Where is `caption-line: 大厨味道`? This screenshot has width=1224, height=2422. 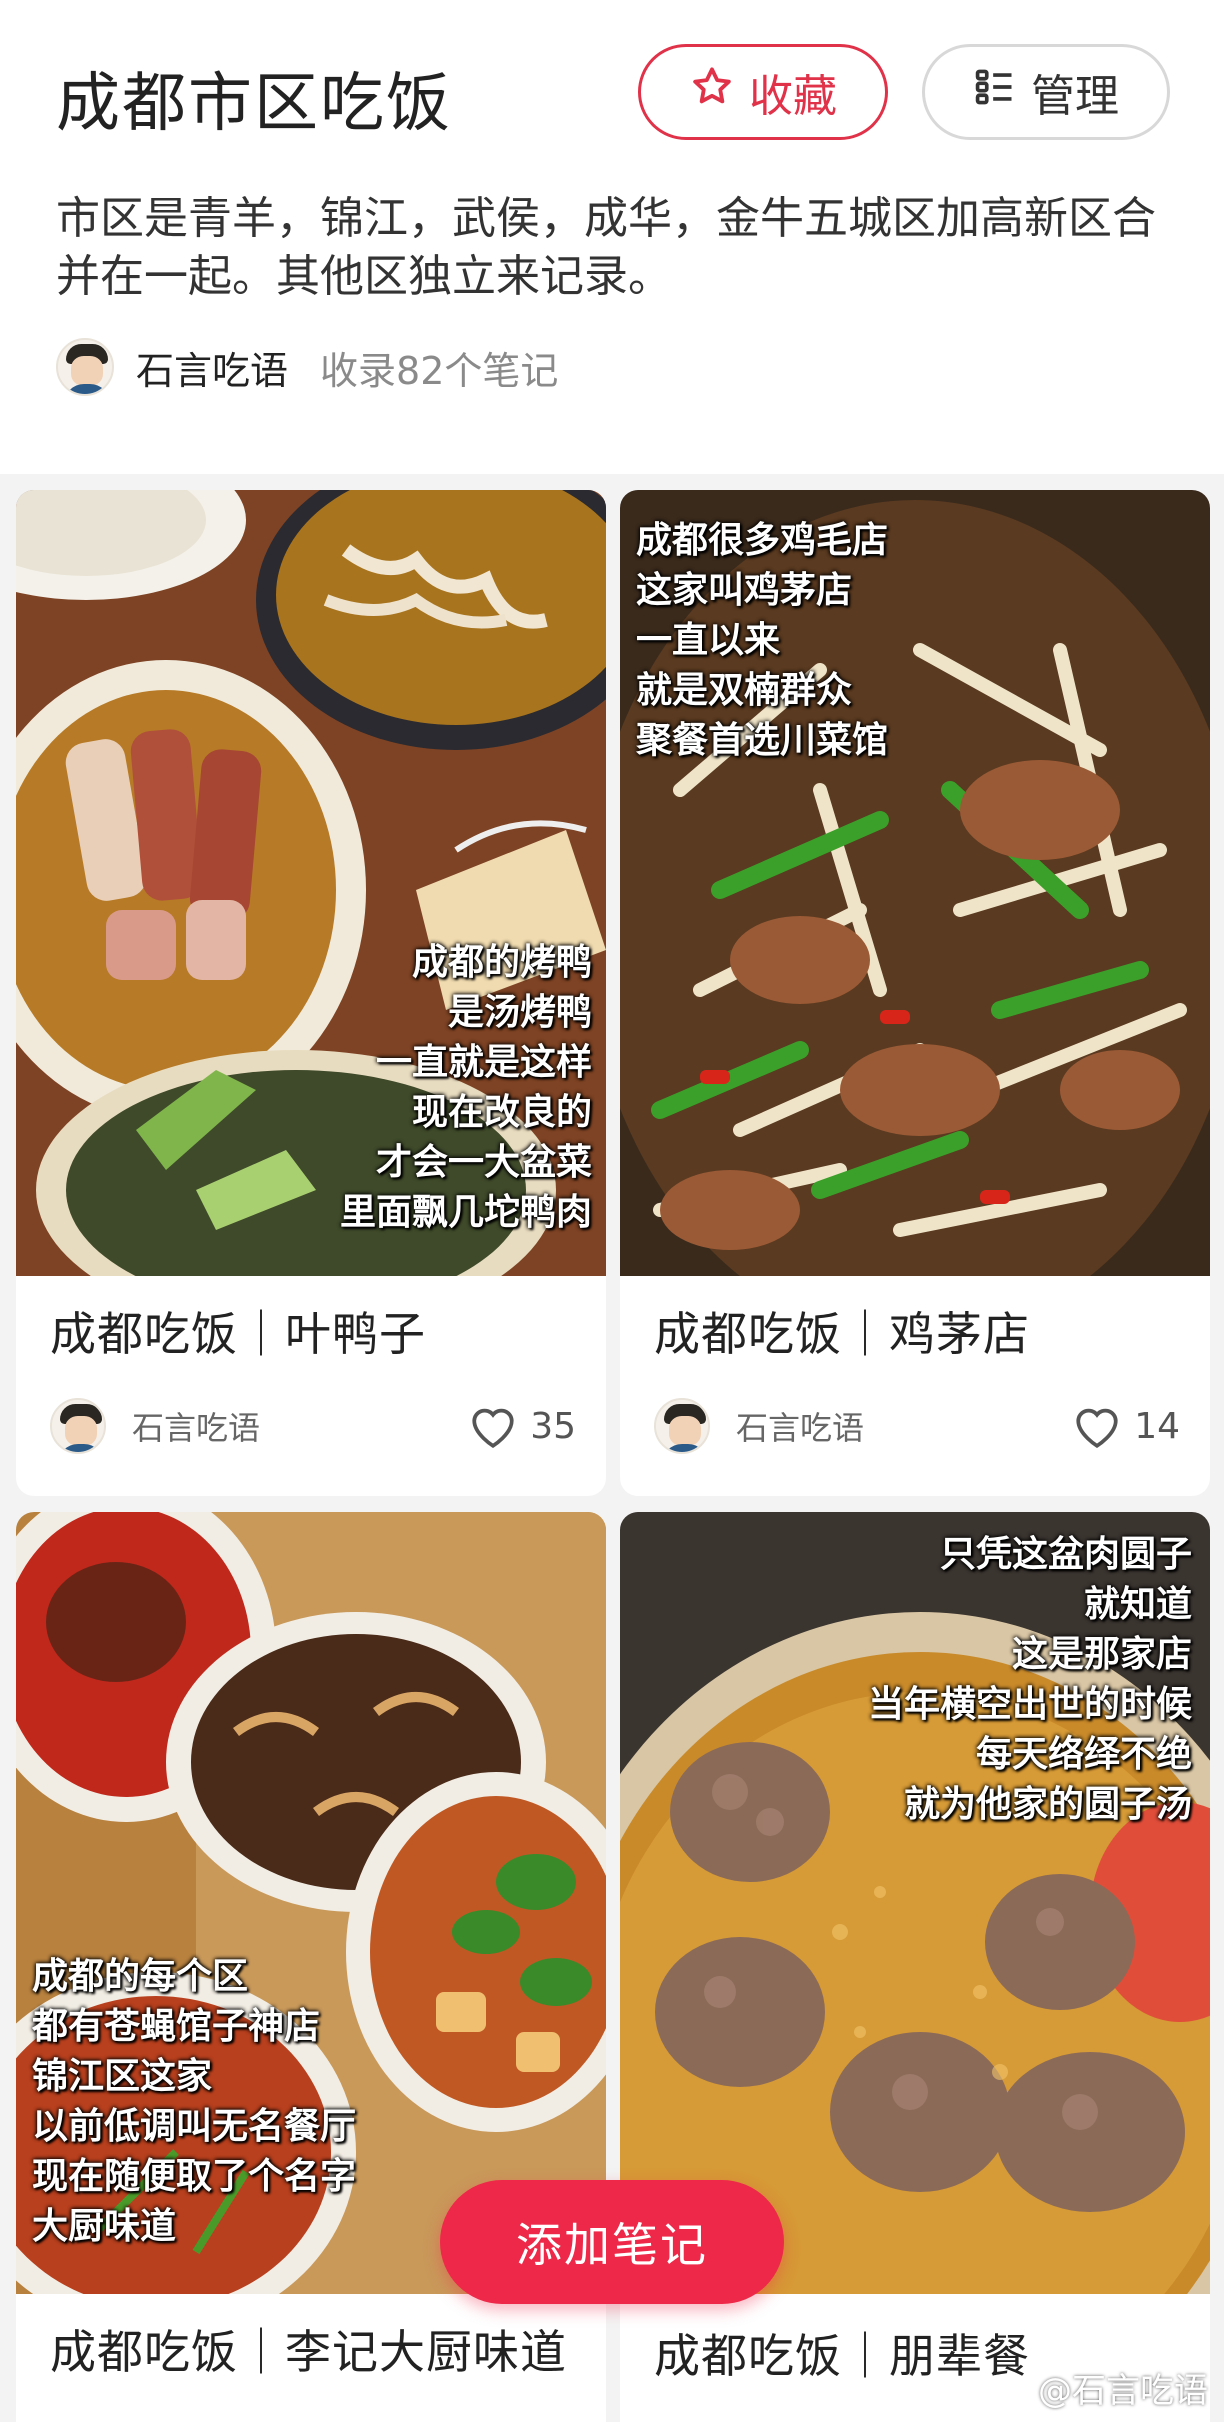 caption-line: 大厨味道 is located at coordinates (104, 2226).